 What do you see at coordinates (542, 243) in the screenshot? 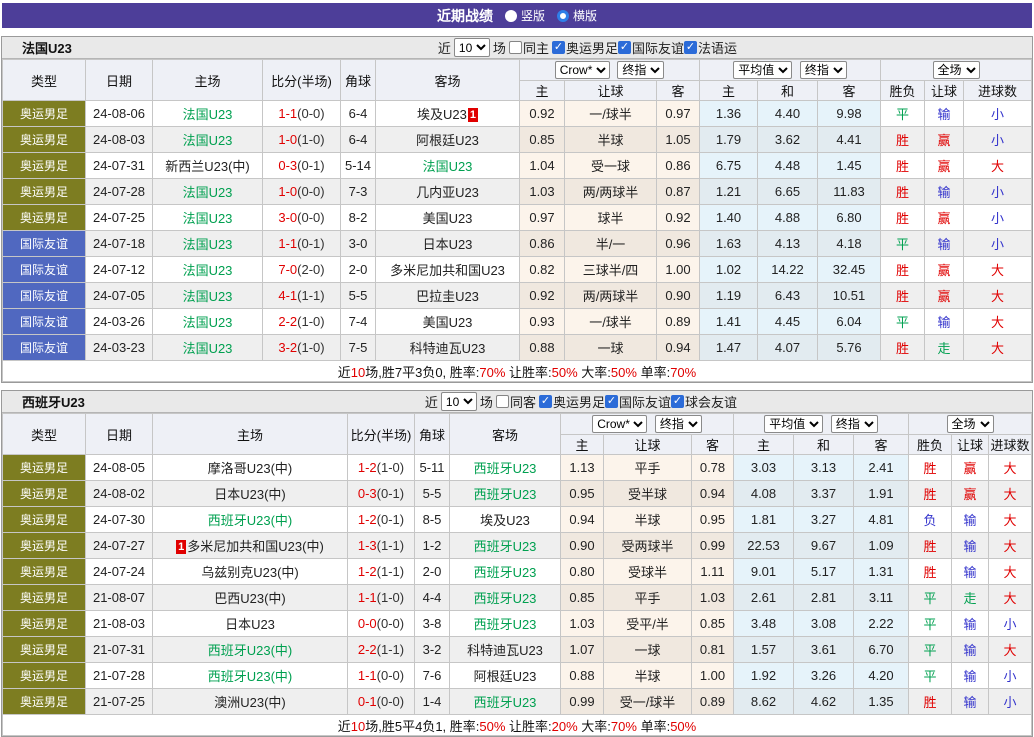
I see `home-odds: 0.86` at bounding box center [542, 243].